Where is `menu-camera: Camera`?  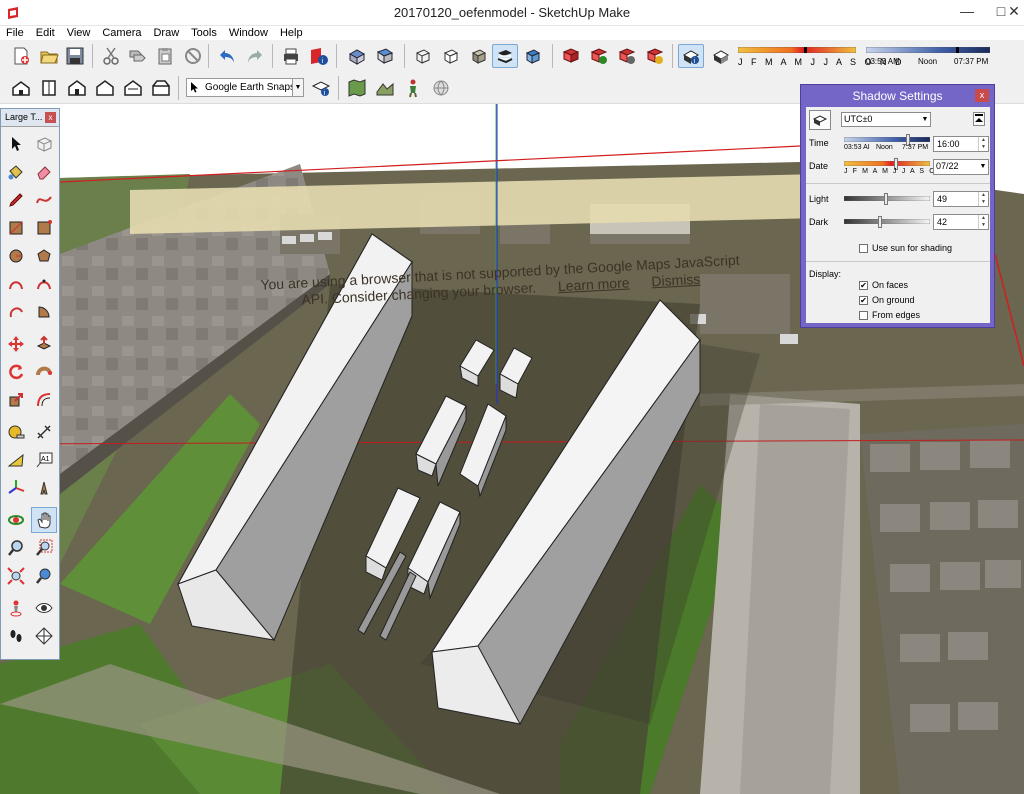
menu-camera: Camera is located at coordinates (121, 33).